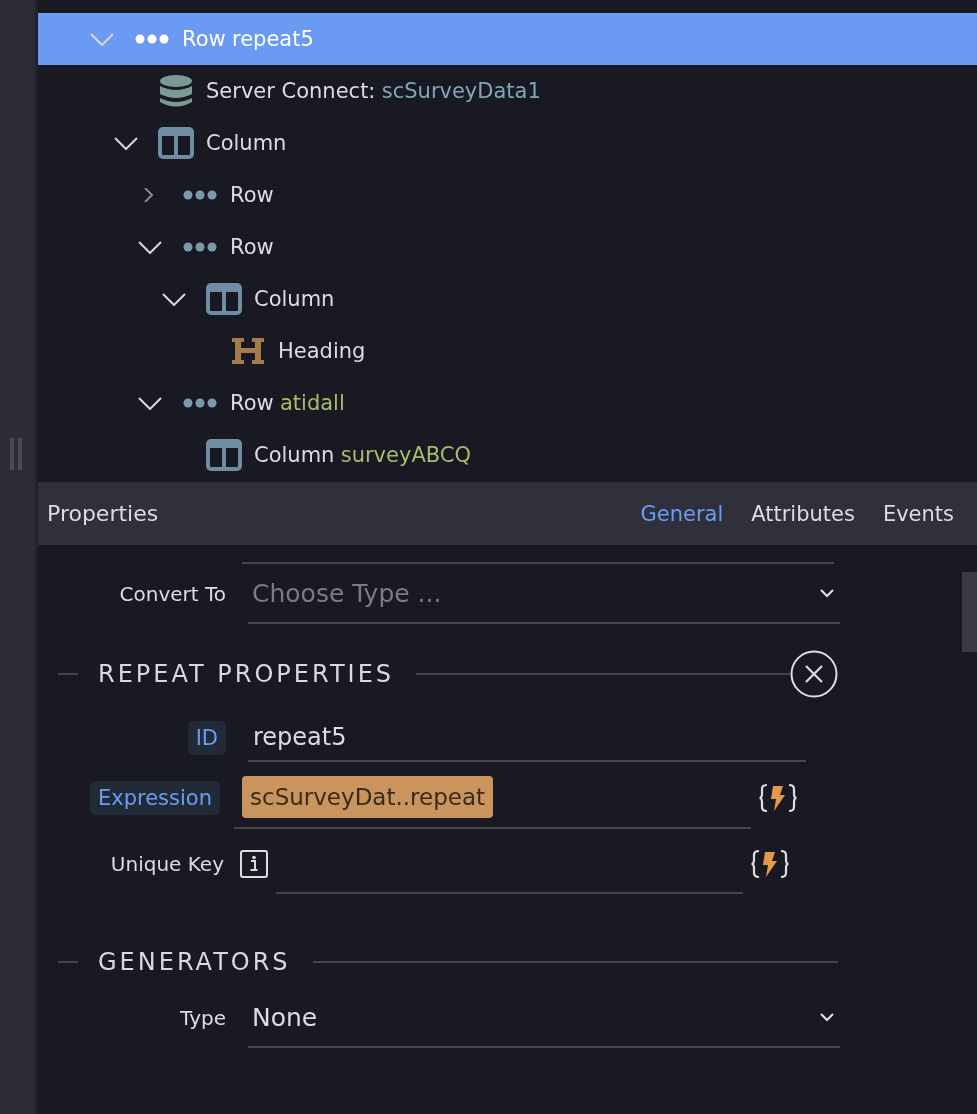 The height and width of the screenshot is (1114, 977). Describe the element at coordinates (373, 91) in the screenshot. I see `node-label: Server Connect: scSurveyData1` at that location.